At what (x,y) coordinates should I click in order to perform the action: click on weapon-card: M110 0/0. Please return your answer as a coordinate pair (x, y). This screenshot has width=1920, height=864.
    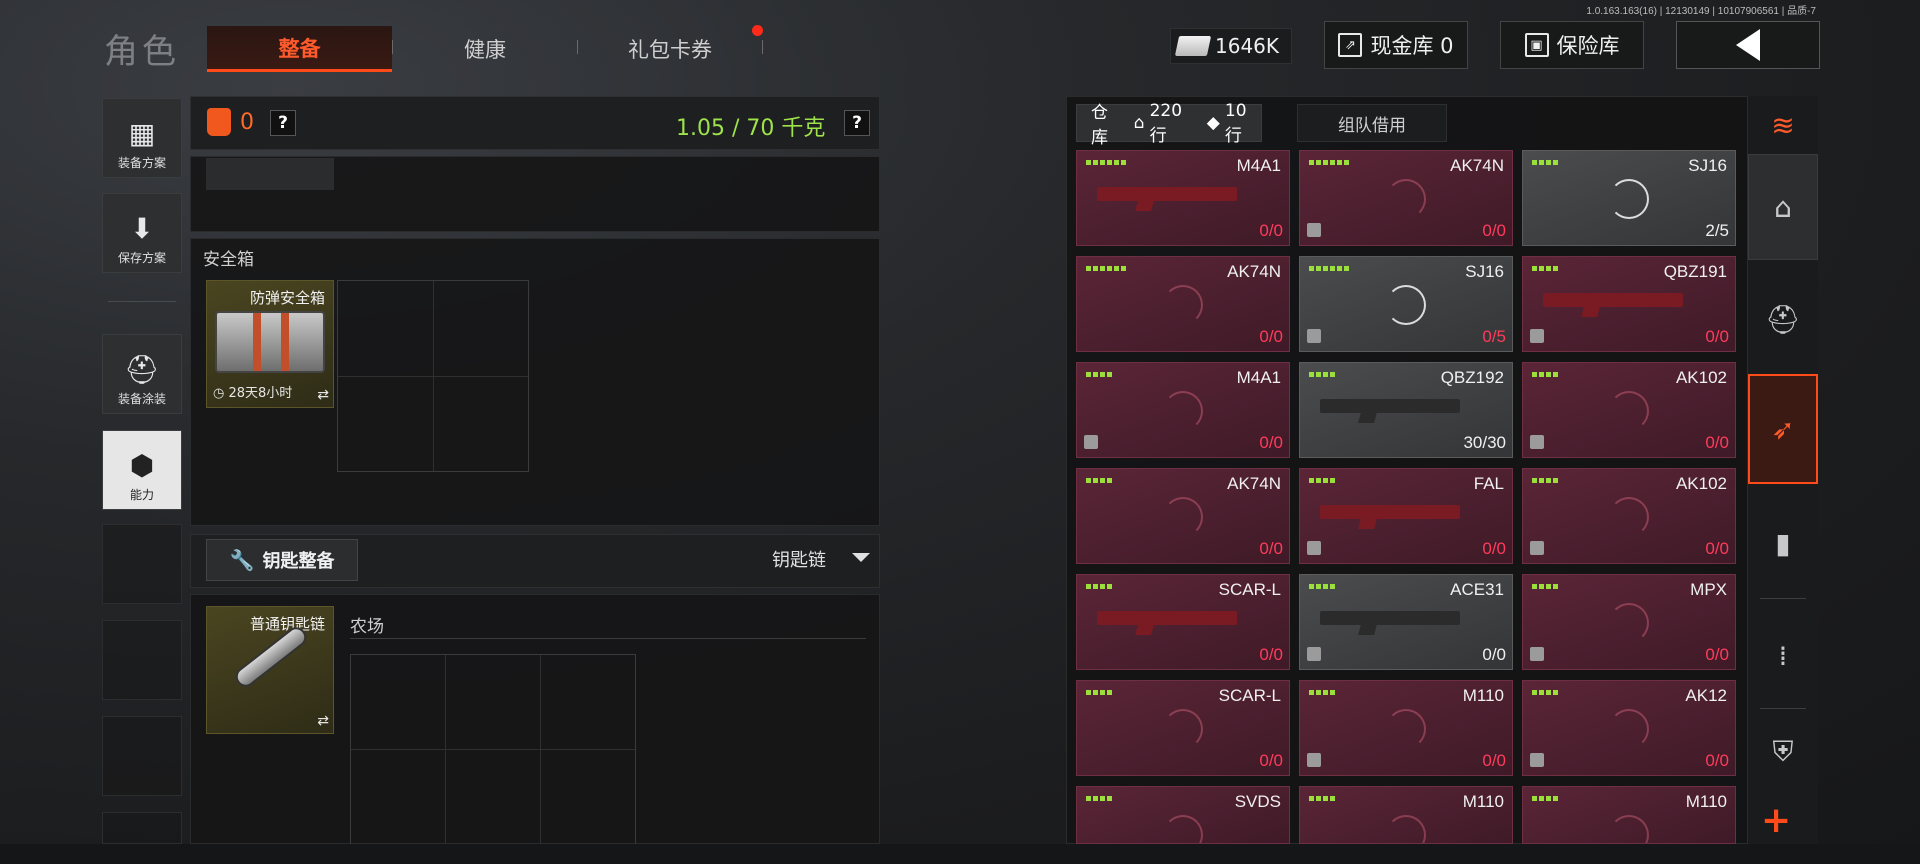
    Looking at the image, I should click on (1406, 728).